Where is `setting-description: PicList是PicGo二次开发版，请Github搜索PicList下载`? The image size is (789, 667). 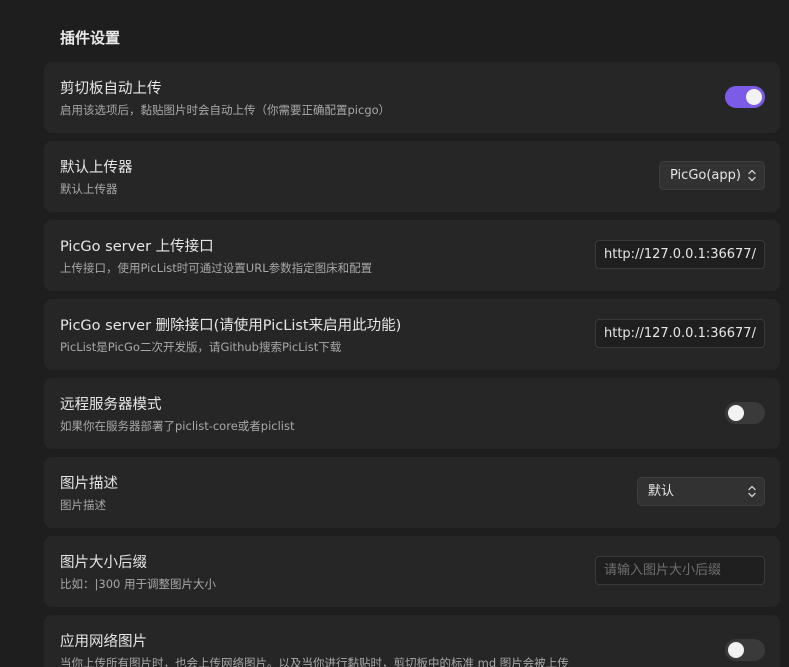 setting-description: PicList是PicGo二次开发版，请Github搜索PicList下载 is located at coordinates (201, 347).